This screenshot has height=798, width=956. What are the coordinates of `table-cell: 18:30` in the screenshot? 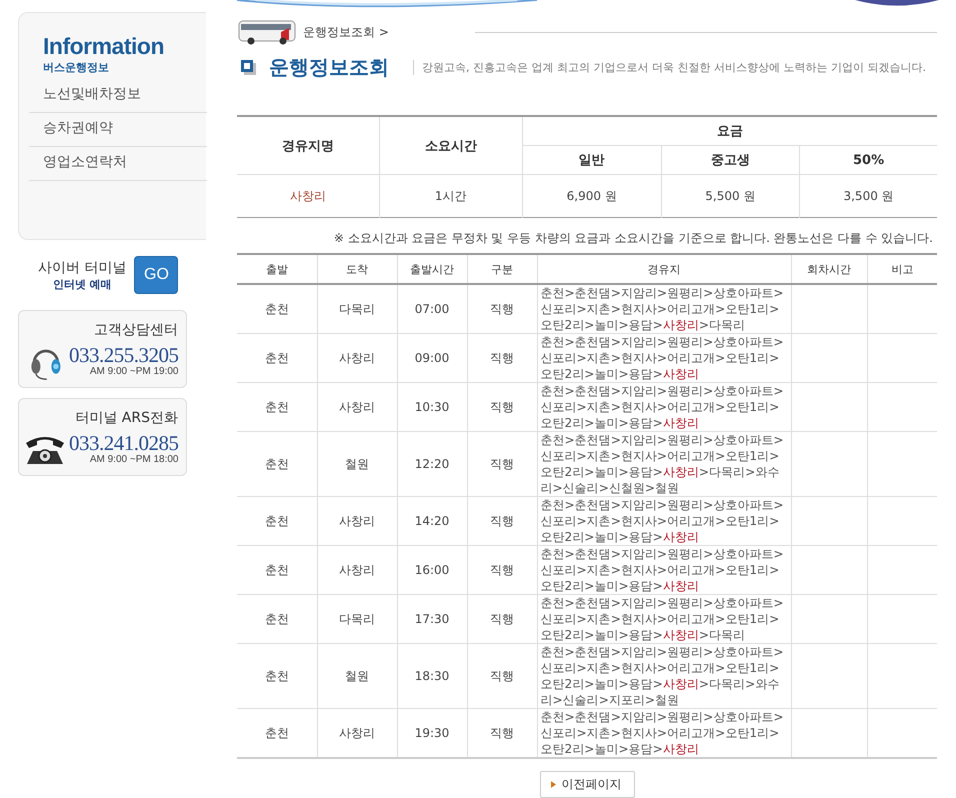 It's located at (432, 676).